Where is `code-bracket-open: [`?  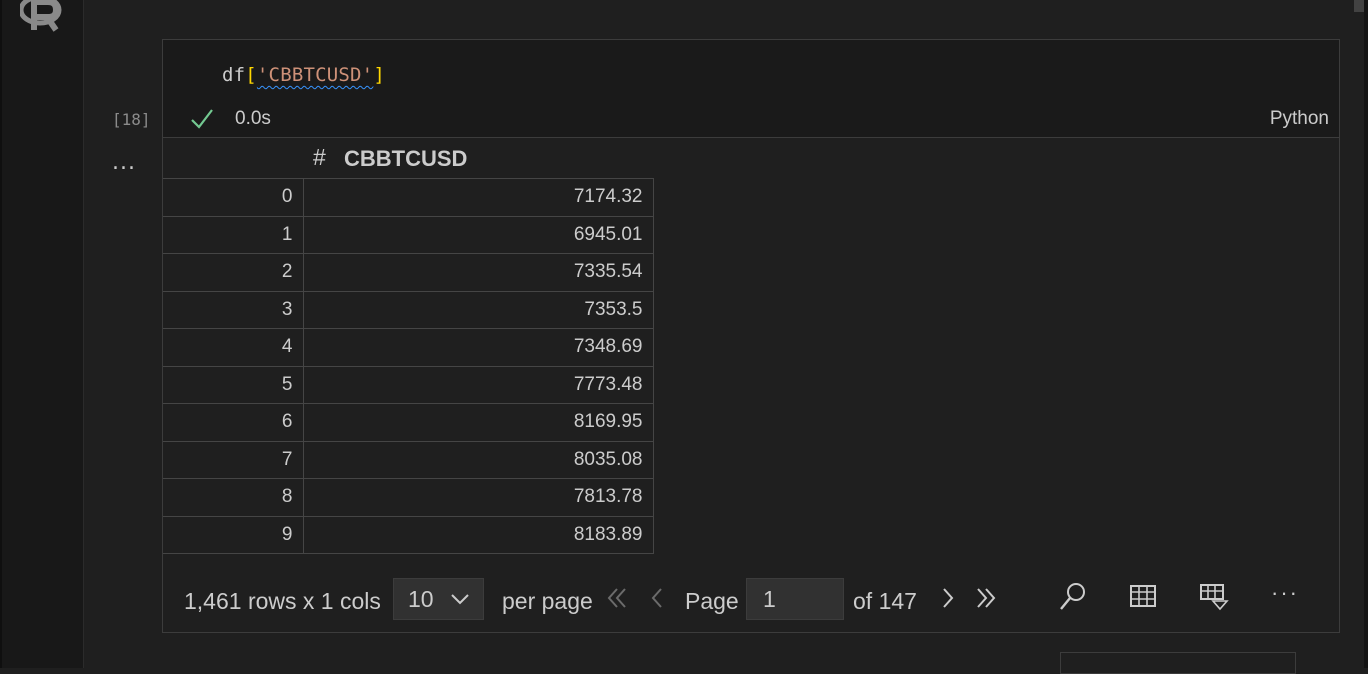
code-bracket-open: [ is located at coordinates (251, 75).